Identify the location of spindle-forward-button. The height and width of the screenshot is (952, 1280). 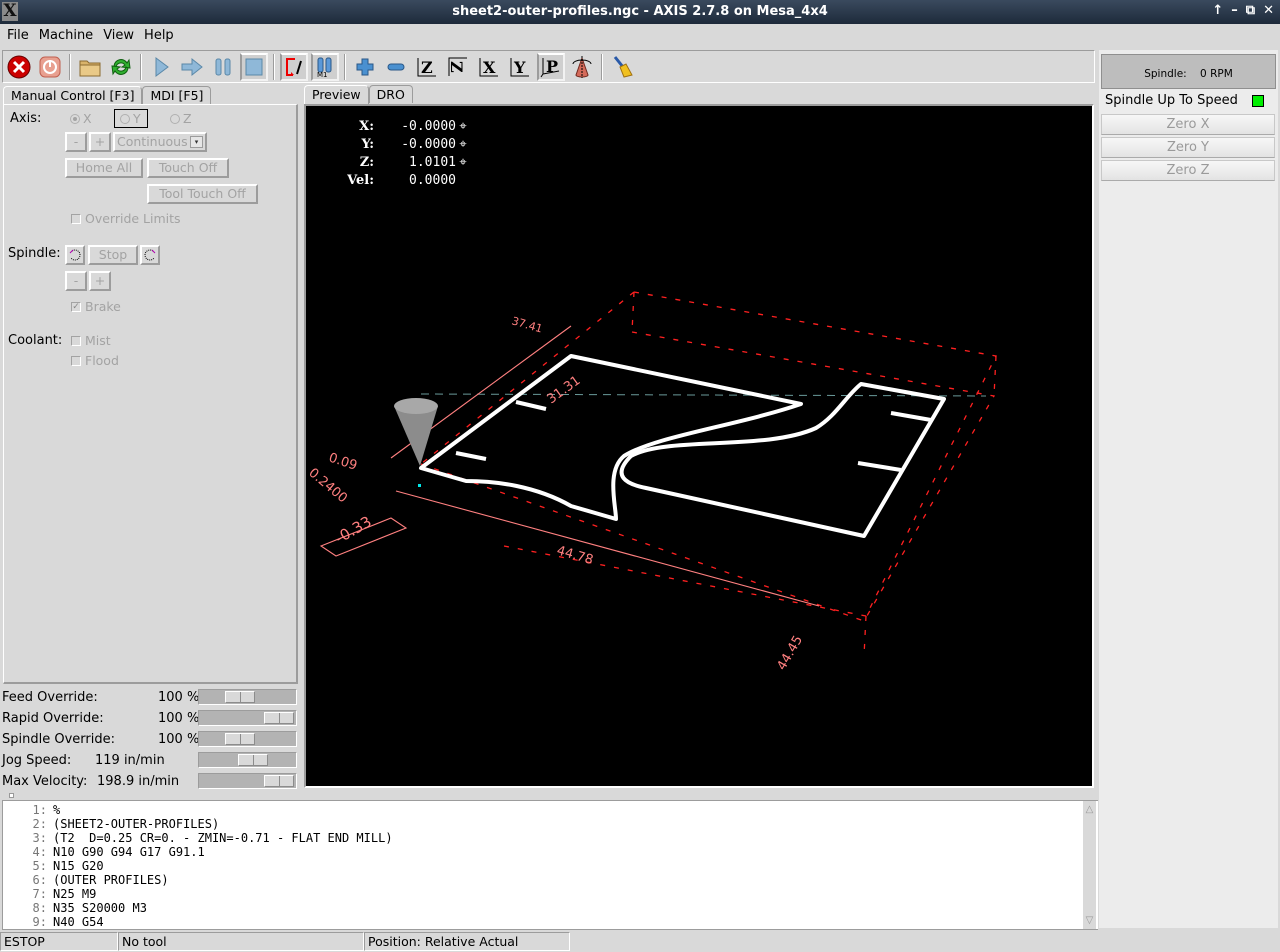
(150, 255).